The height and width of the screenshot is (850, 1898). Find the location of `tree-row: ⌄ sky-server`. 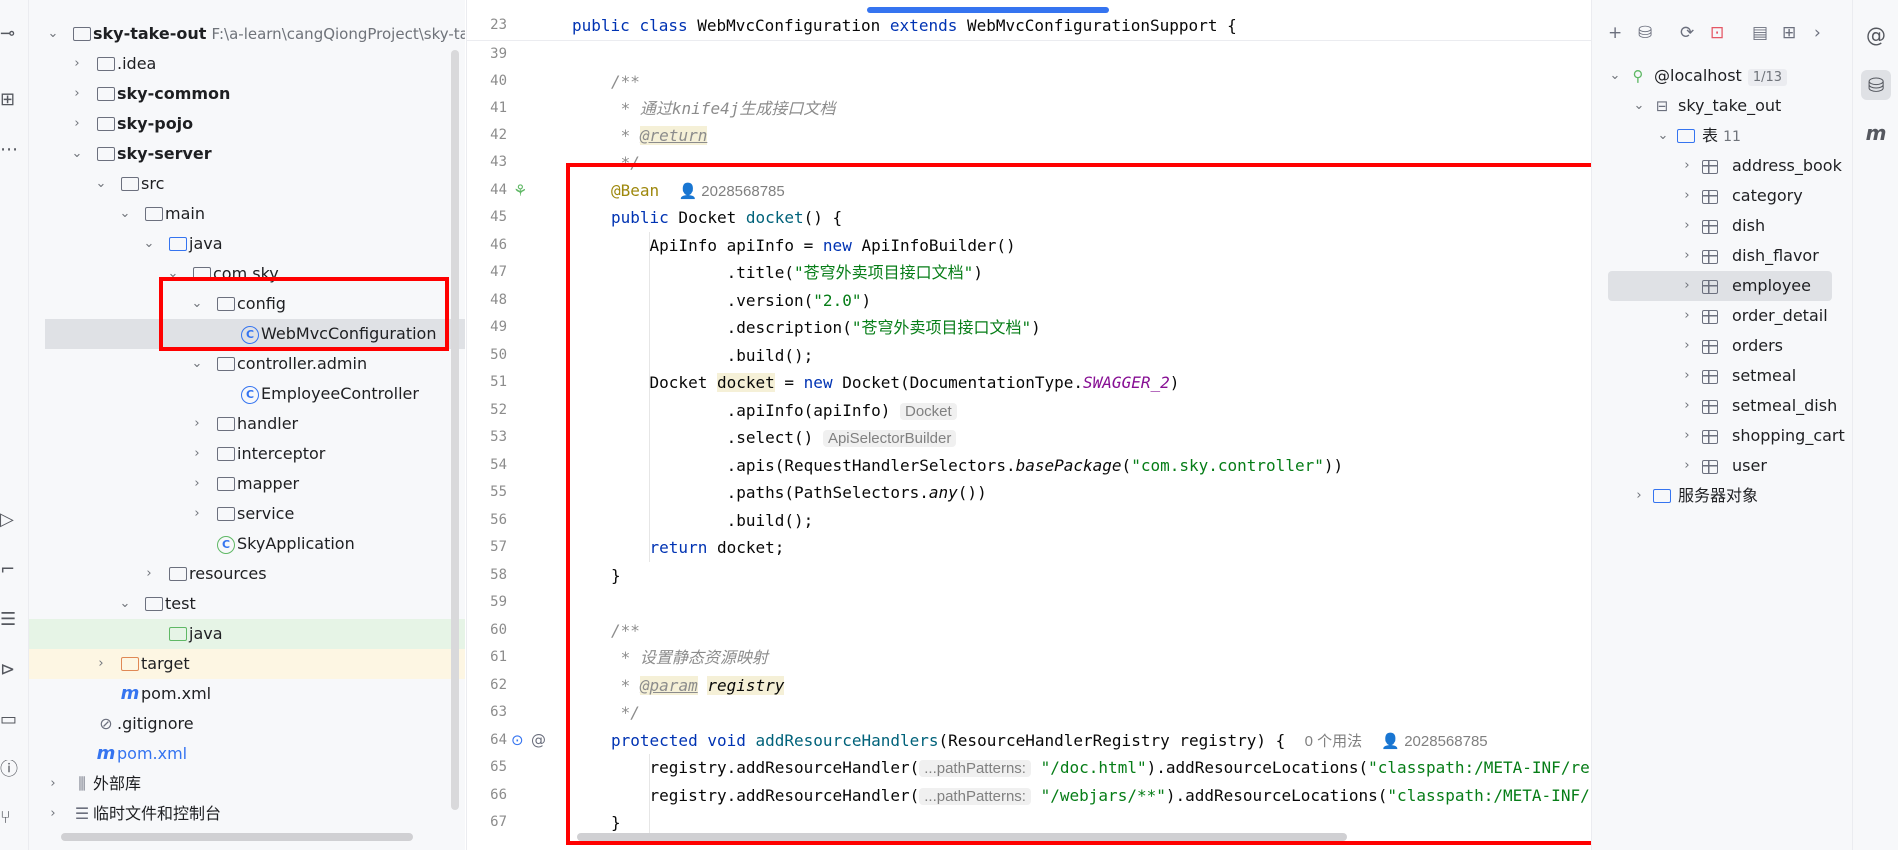

tree-row: ⌄ sky-server is located at coordinates (247, 154).